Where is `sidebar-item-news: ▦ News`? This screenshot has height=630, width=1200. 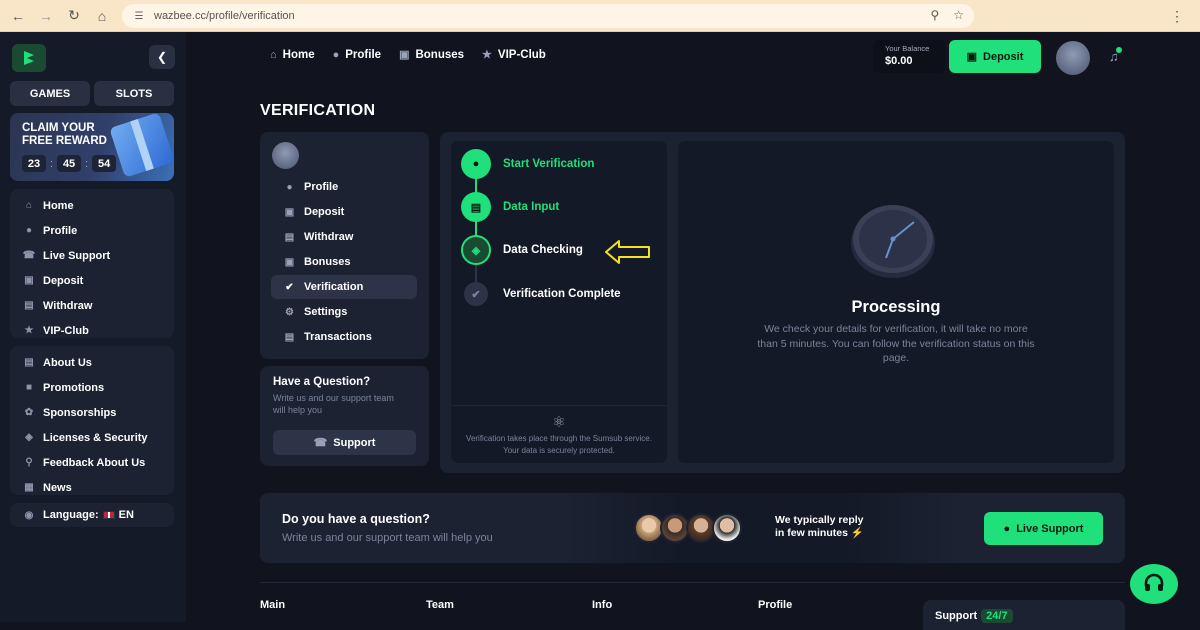
sidebar-item-news: ▦ News is located at coordinates (92, 487).